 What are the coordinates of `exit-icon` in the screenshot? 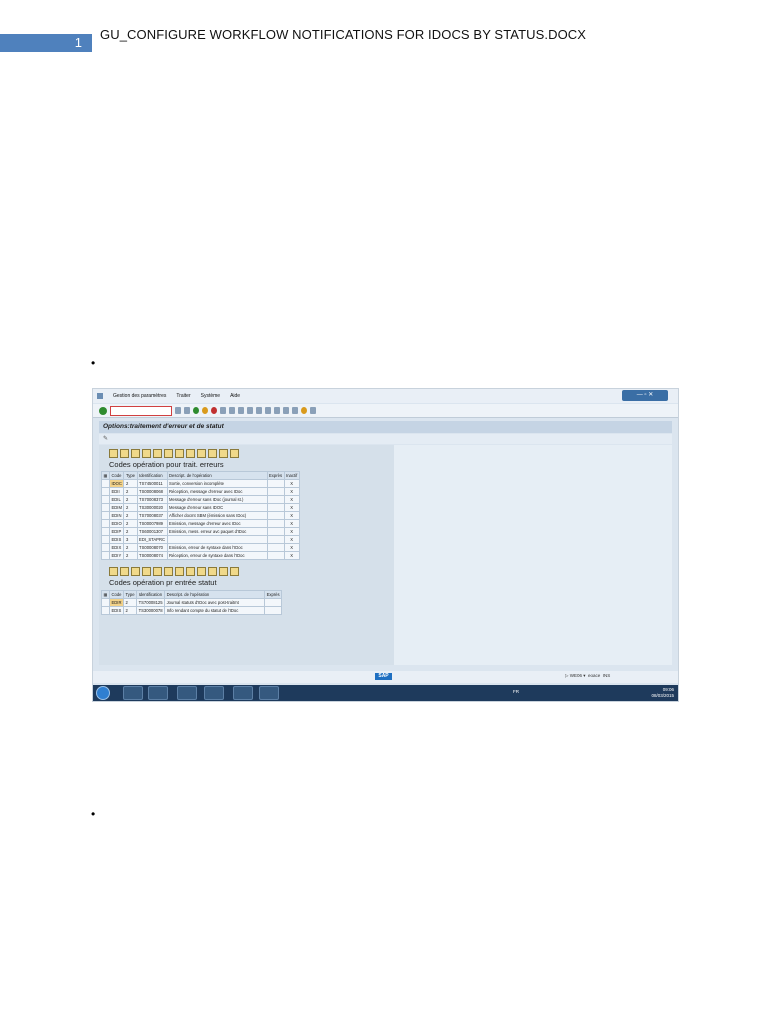 It's located at (205, 410).